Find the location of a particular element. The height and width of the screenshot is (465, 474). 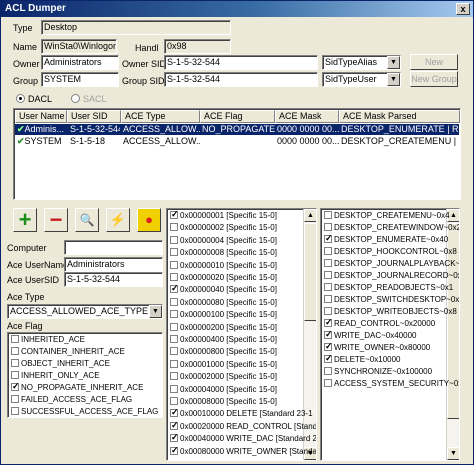

find-button: 🔍 is located at coordinates (87, 220).